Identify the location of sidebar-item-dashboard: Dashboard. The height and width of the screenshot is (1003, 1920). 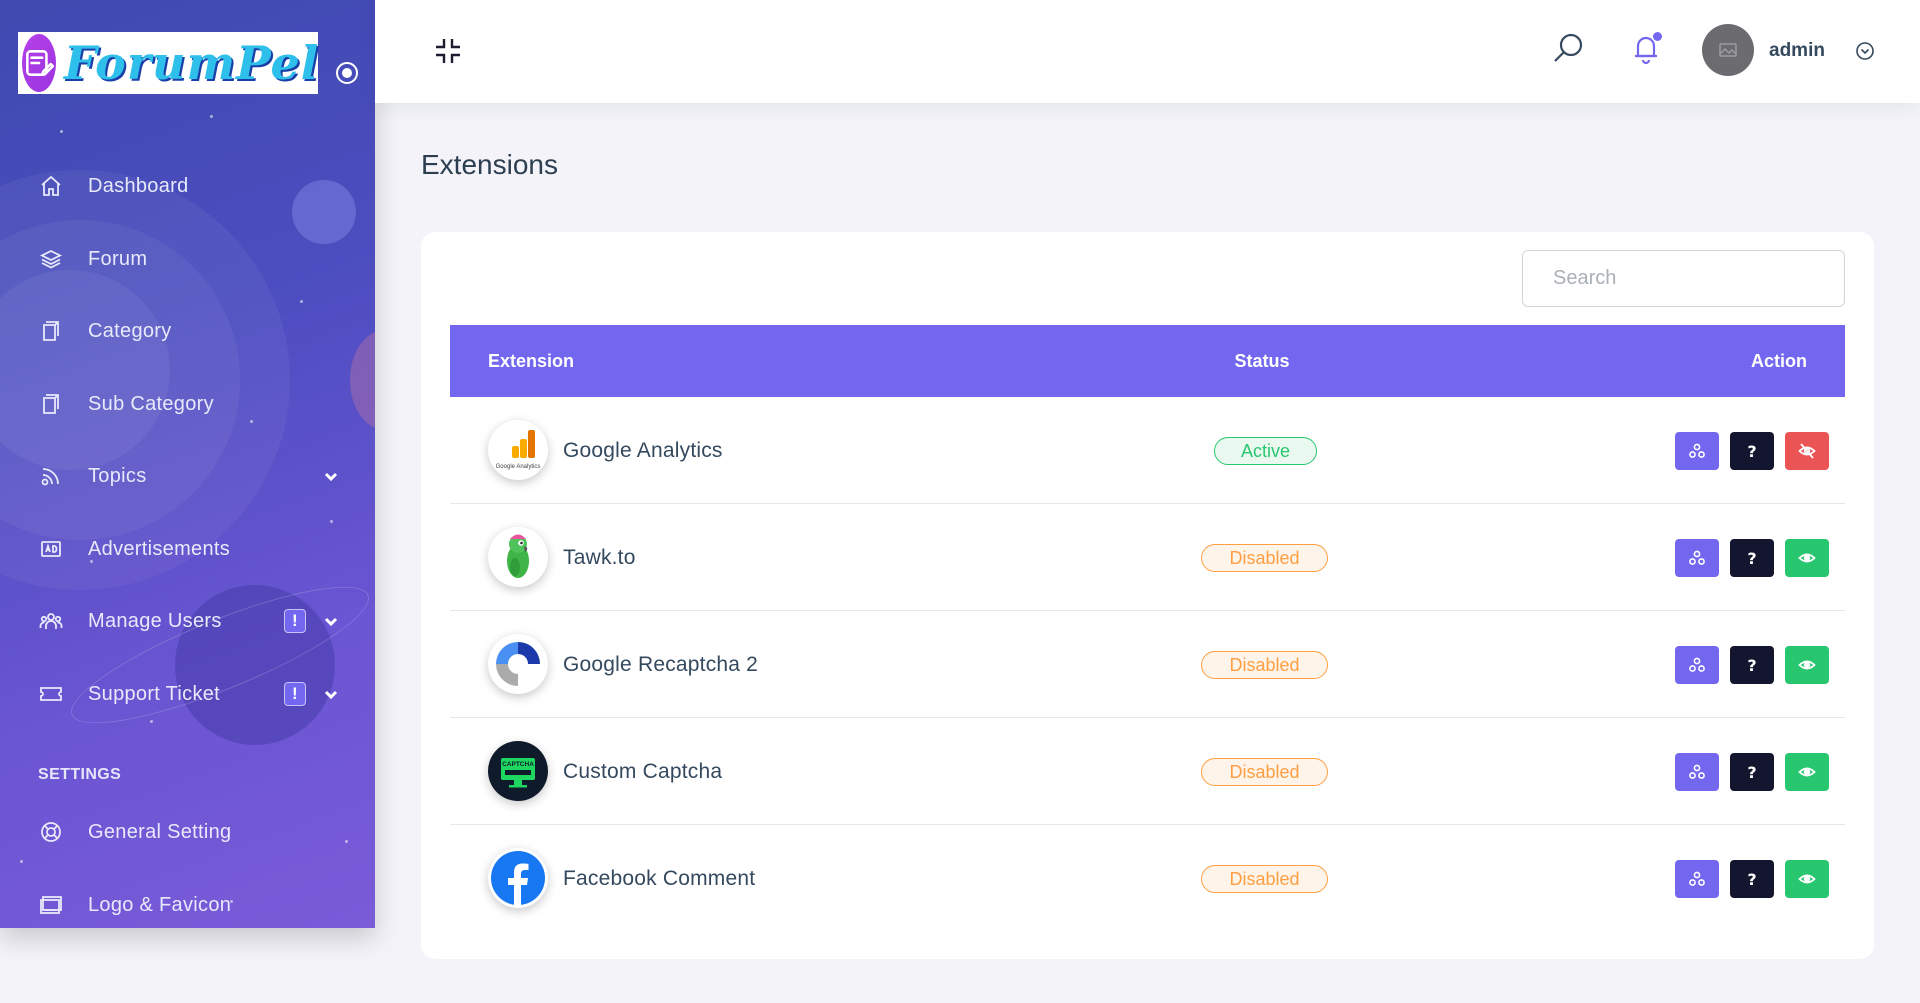
(187, 186).